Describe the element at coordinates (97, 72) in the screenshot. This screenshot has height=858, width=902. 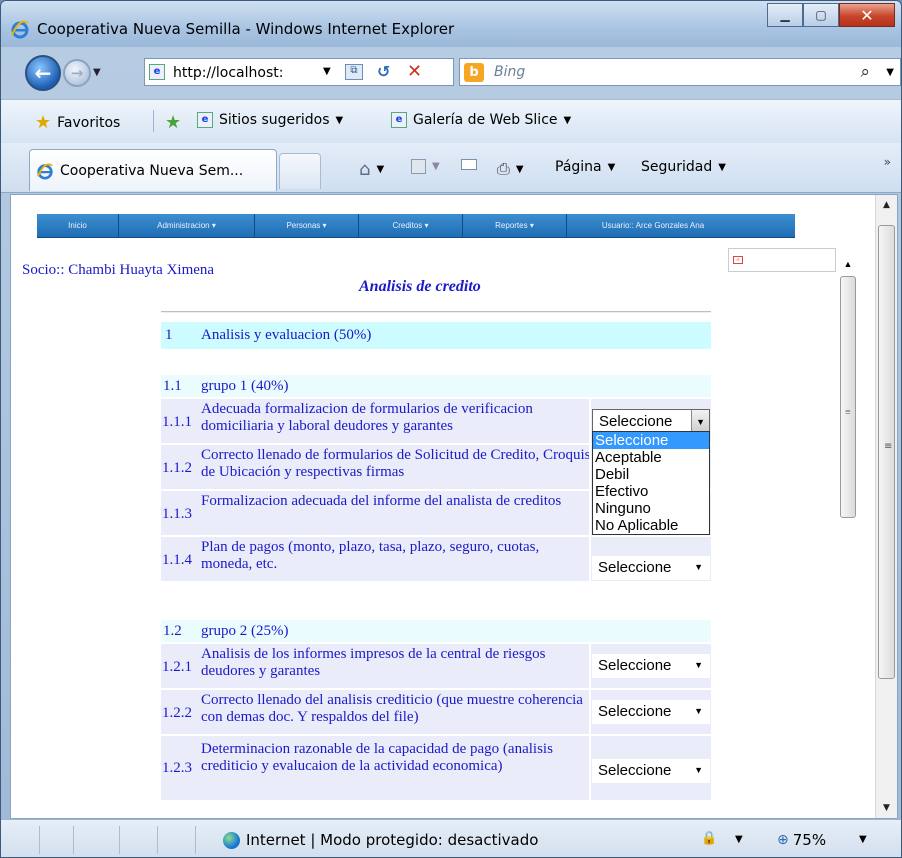
I see `recent-pages-dropdown-icon: ▼` at that location.